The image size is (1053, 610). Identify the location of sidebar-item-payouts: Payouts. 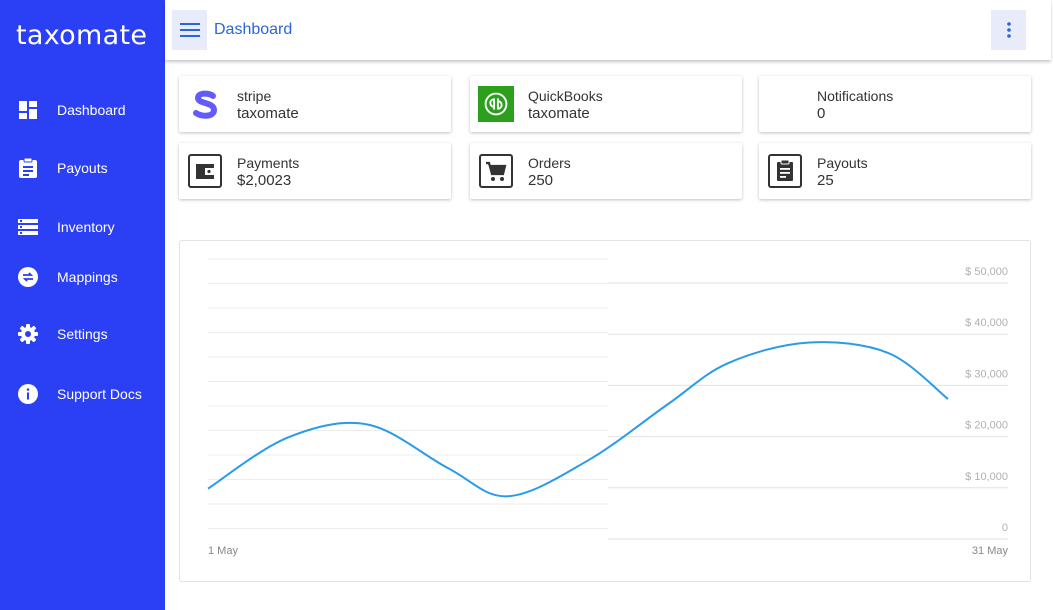
(82, 168).